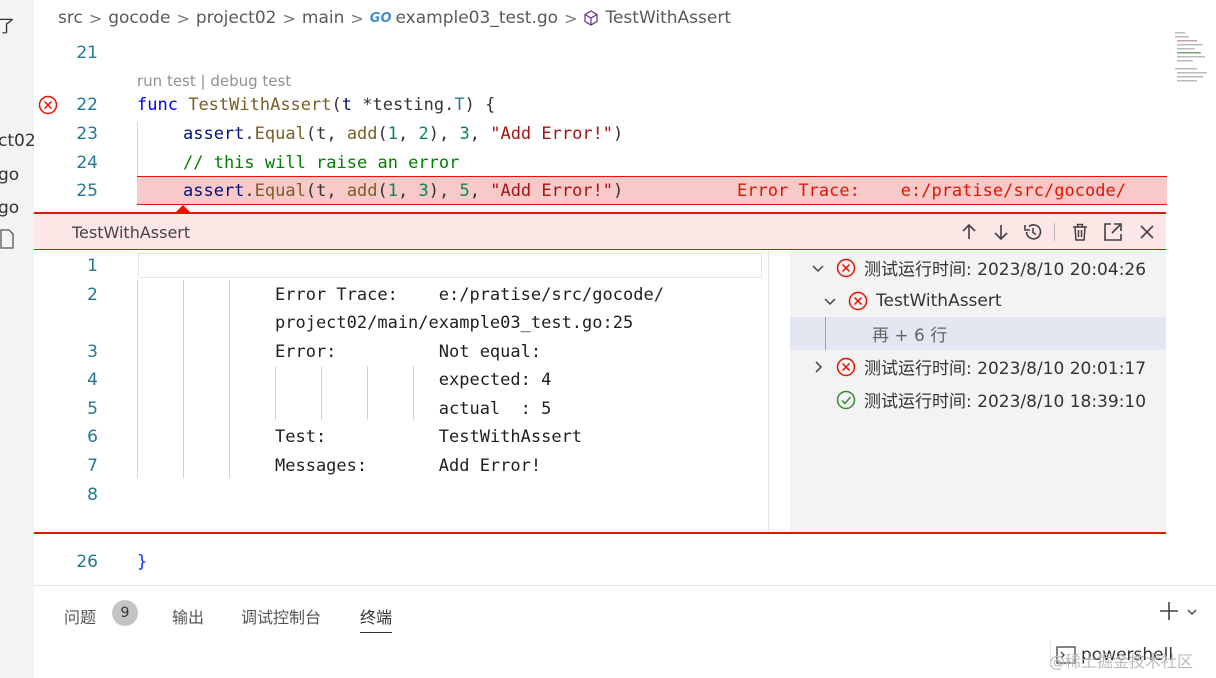 The height and width of the screenshot is (678, 1216). Describe the element at coordinates (668, 18) in the screenshot. I see `breadcrumb-item-symbol: TestWithAssert` at that location.